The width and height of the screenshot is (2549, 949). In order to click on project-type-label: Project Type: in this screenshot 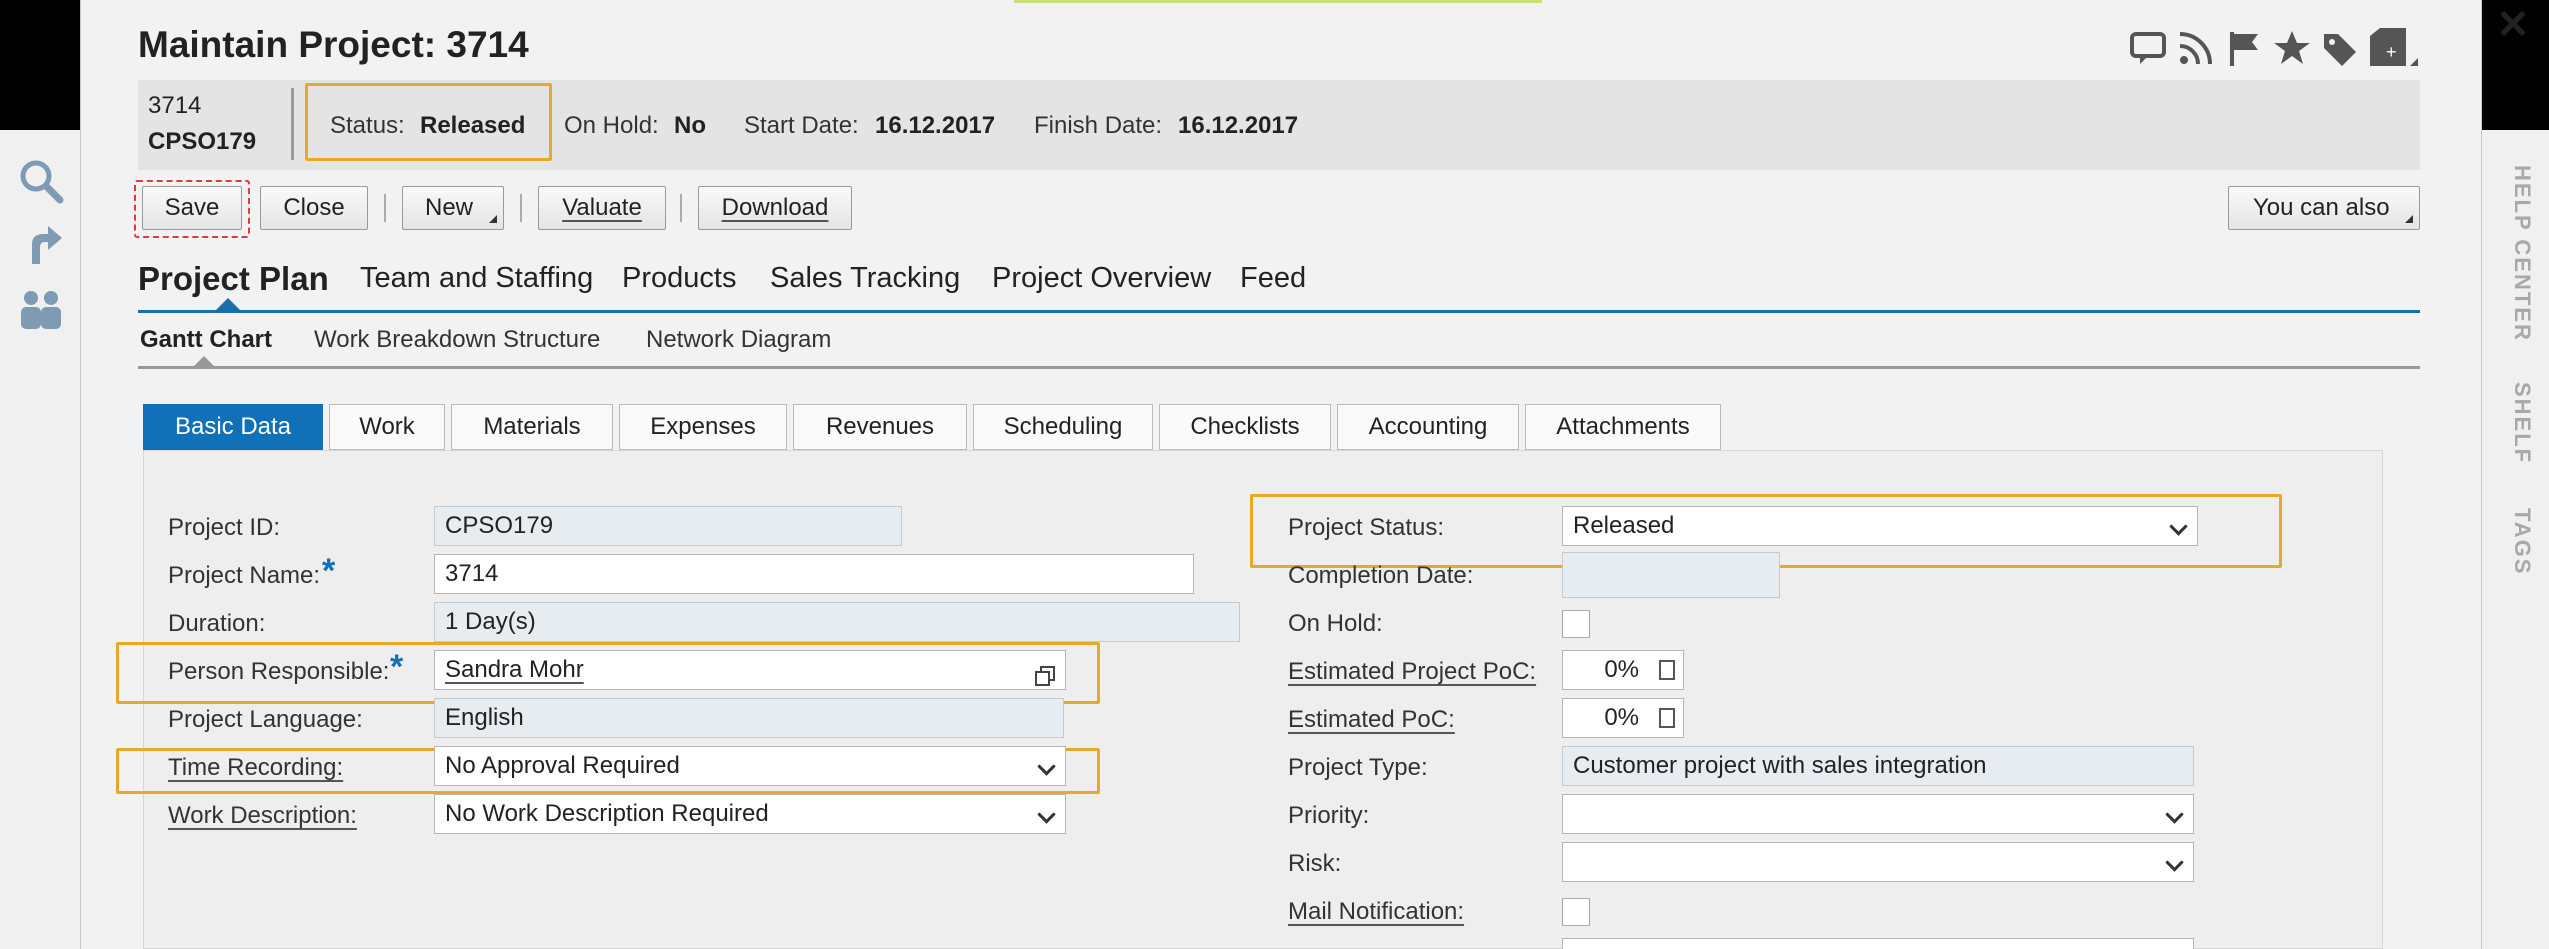, I will do `click(1358, 767)`.